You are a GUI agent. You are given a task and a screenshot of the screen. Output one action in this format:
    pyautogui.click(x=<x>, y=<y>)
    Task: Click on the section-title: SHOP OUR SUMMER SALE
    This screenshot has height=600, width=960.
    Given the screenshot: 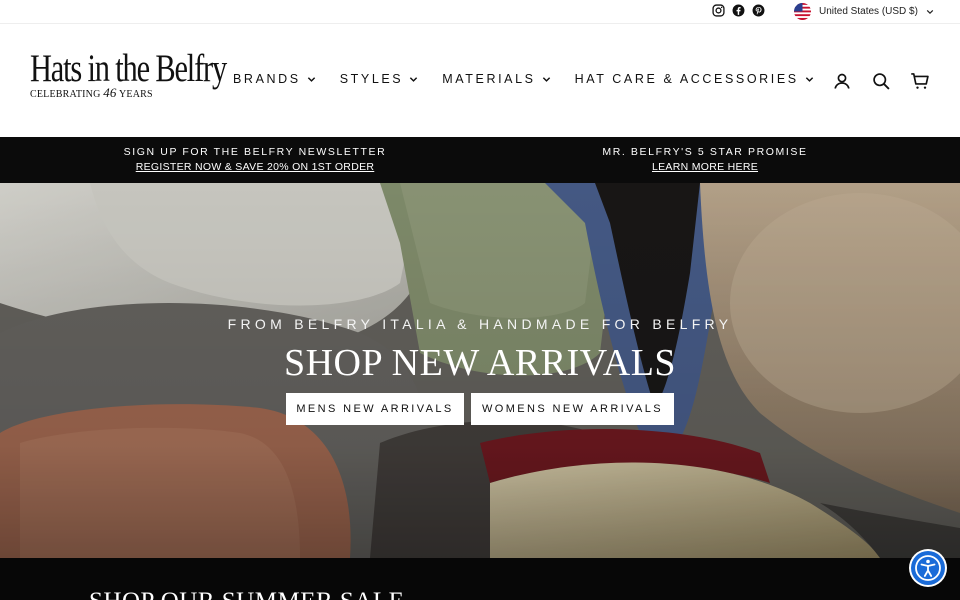 What is the action you would take?
    pyautogui.click(x=246, y=594)
    